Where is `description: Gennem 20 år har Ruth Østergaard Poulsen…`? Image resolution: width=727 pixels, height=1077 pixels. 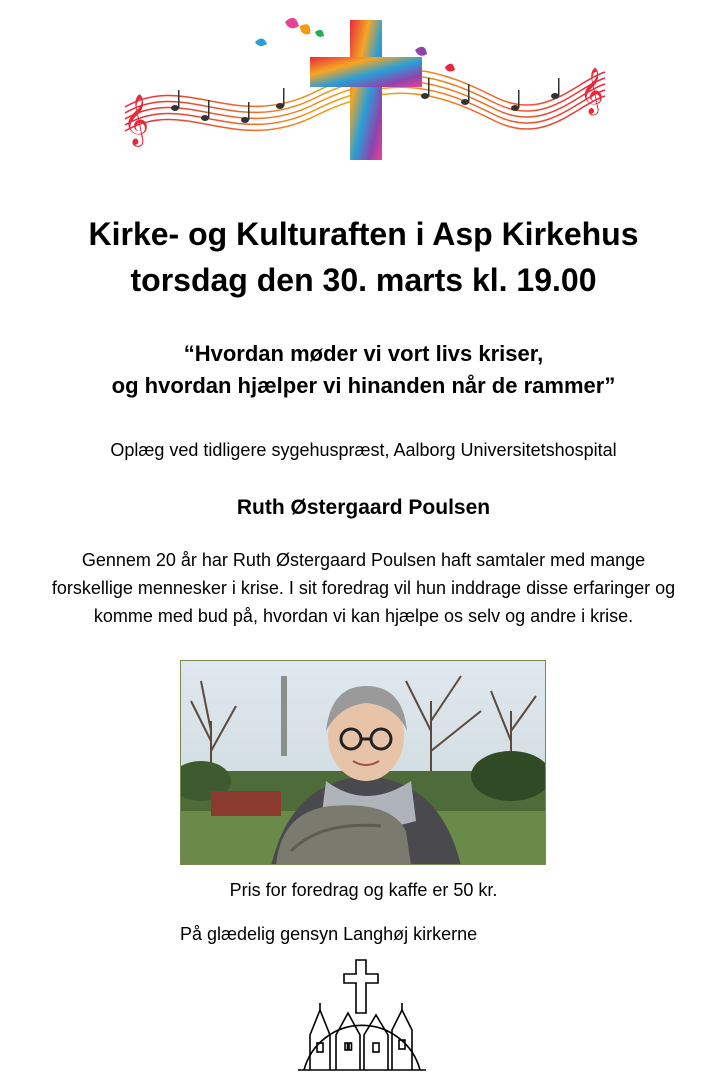 description: Gennem 20 år har Ruth Østergaard Poulsen… is located at coordinates (363, 588).